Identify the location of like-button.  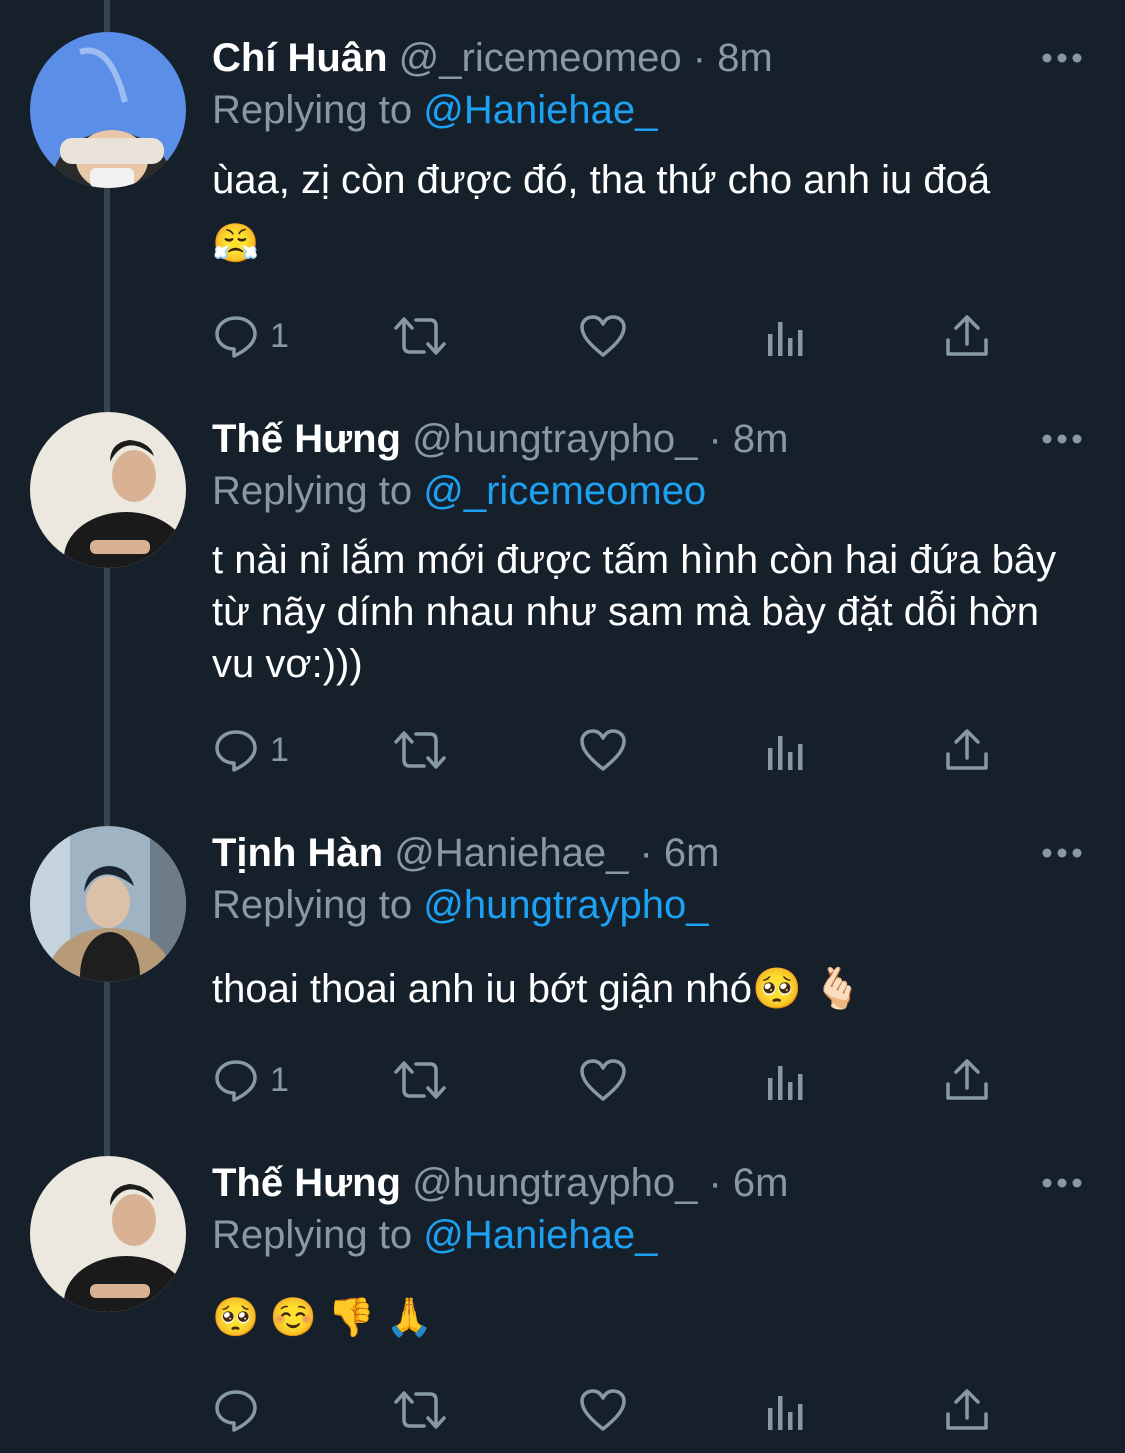
(603, 1412).